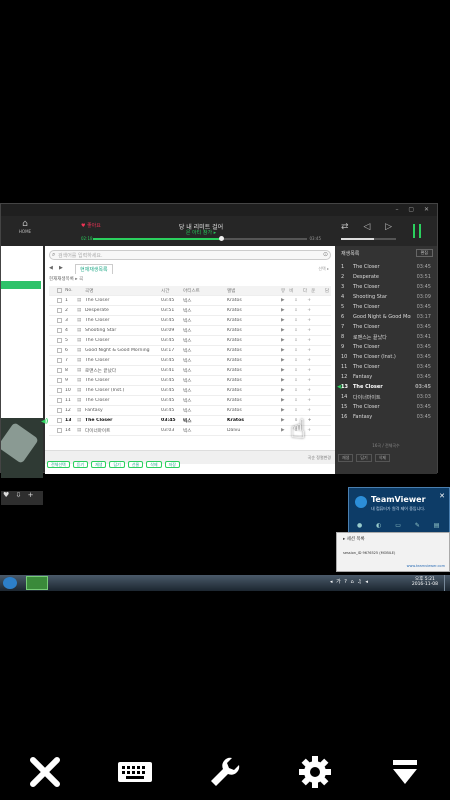  I want to click on table-row: 8 ▤ 로맨스는 끝났다 03:41 빅스 Kratos ▶ ⇩ +, so click(190, 371).